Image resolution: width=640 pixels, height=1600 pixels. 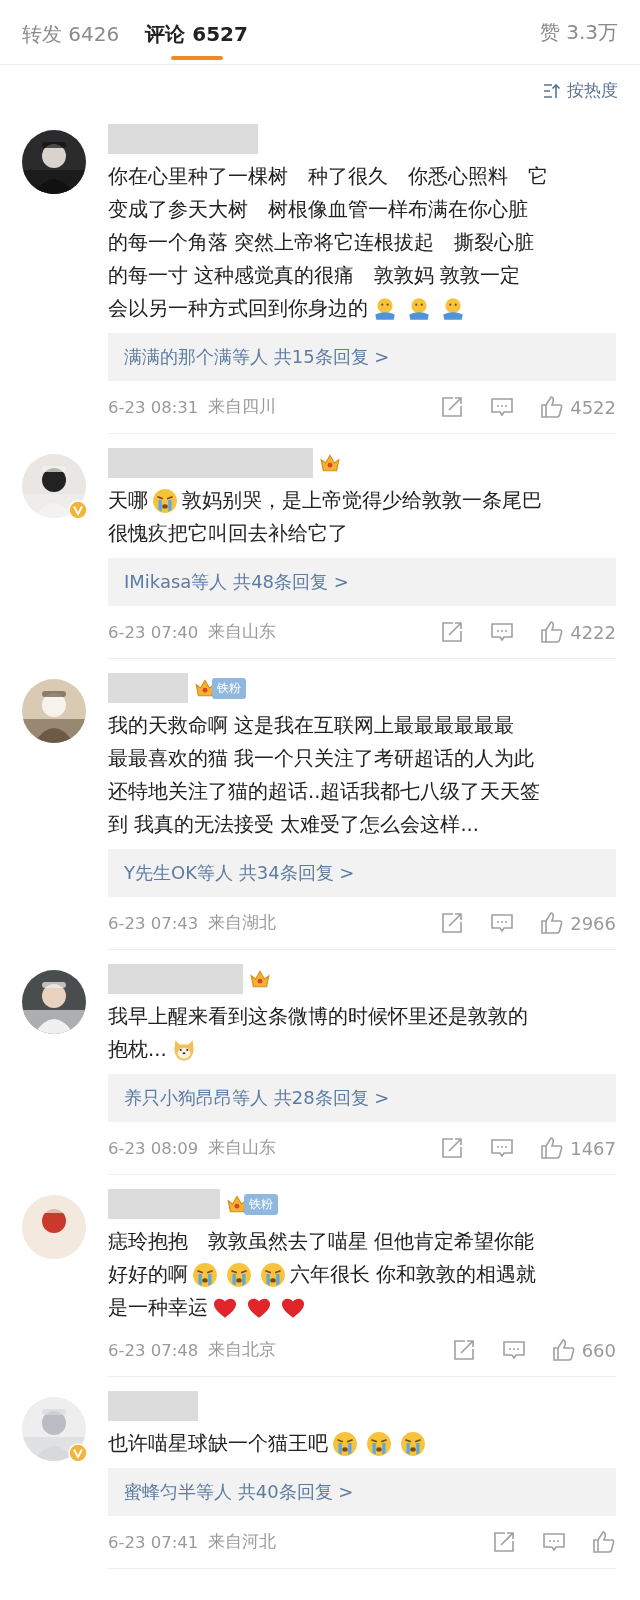 I want to click on replies-link: Y先生OK等人 共34条回复 >, so click(x=362, y=873).